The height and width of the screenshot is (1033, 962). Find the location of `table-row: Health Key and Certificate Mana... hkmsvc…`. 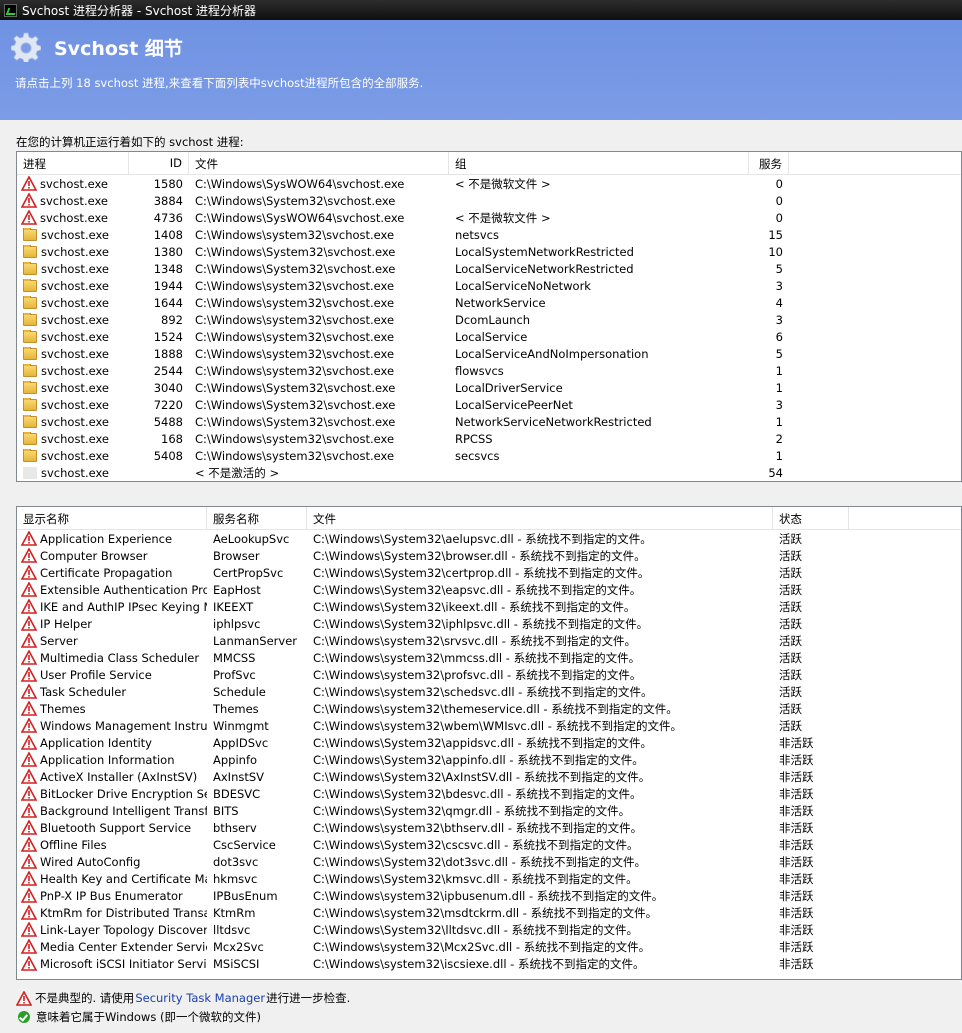

table-row: Health Key and Certificate Mana... hkmsvc… is located at coordinates (489, 878).